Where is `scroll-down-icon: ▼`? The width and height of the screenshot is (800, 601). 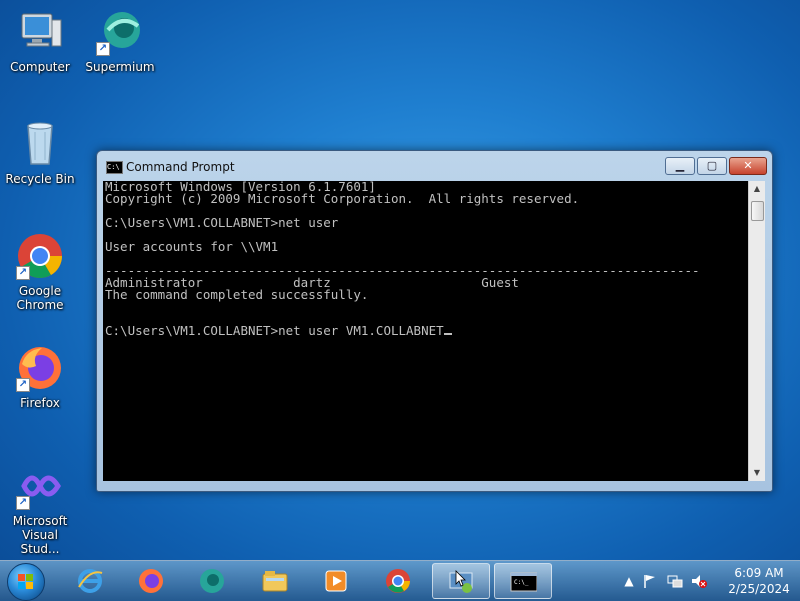 scroll-down-icon: ▼ is located at coordinates (757, 473).